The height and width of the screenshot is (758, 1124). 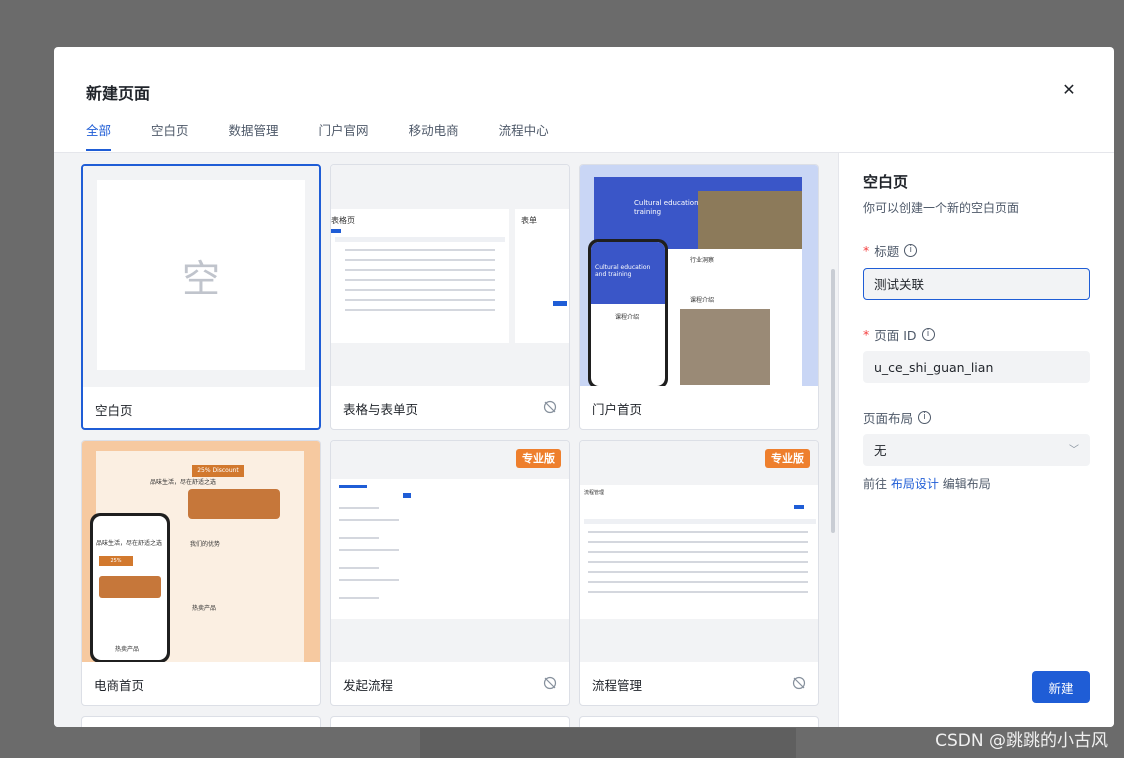 What do you see at coordinates (623, 271) in the screenshot?
I see `phone-hero-text: Cultural education and training` at bounding box center [623, 271].